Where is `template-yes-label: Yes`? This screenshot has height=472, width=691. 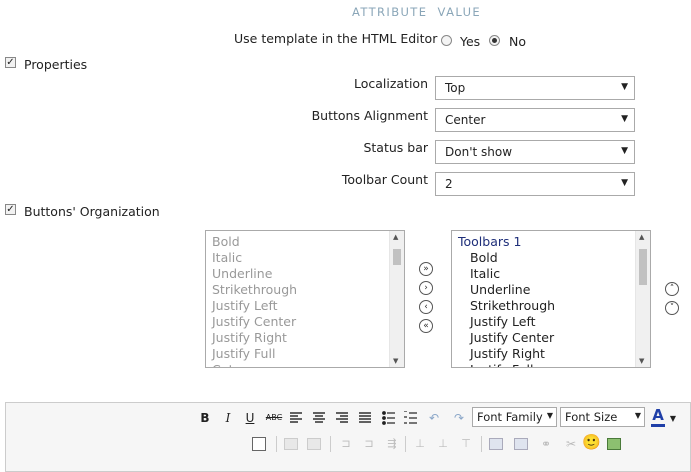
template-yes-label: Yes is located at coordinates (470, 41).